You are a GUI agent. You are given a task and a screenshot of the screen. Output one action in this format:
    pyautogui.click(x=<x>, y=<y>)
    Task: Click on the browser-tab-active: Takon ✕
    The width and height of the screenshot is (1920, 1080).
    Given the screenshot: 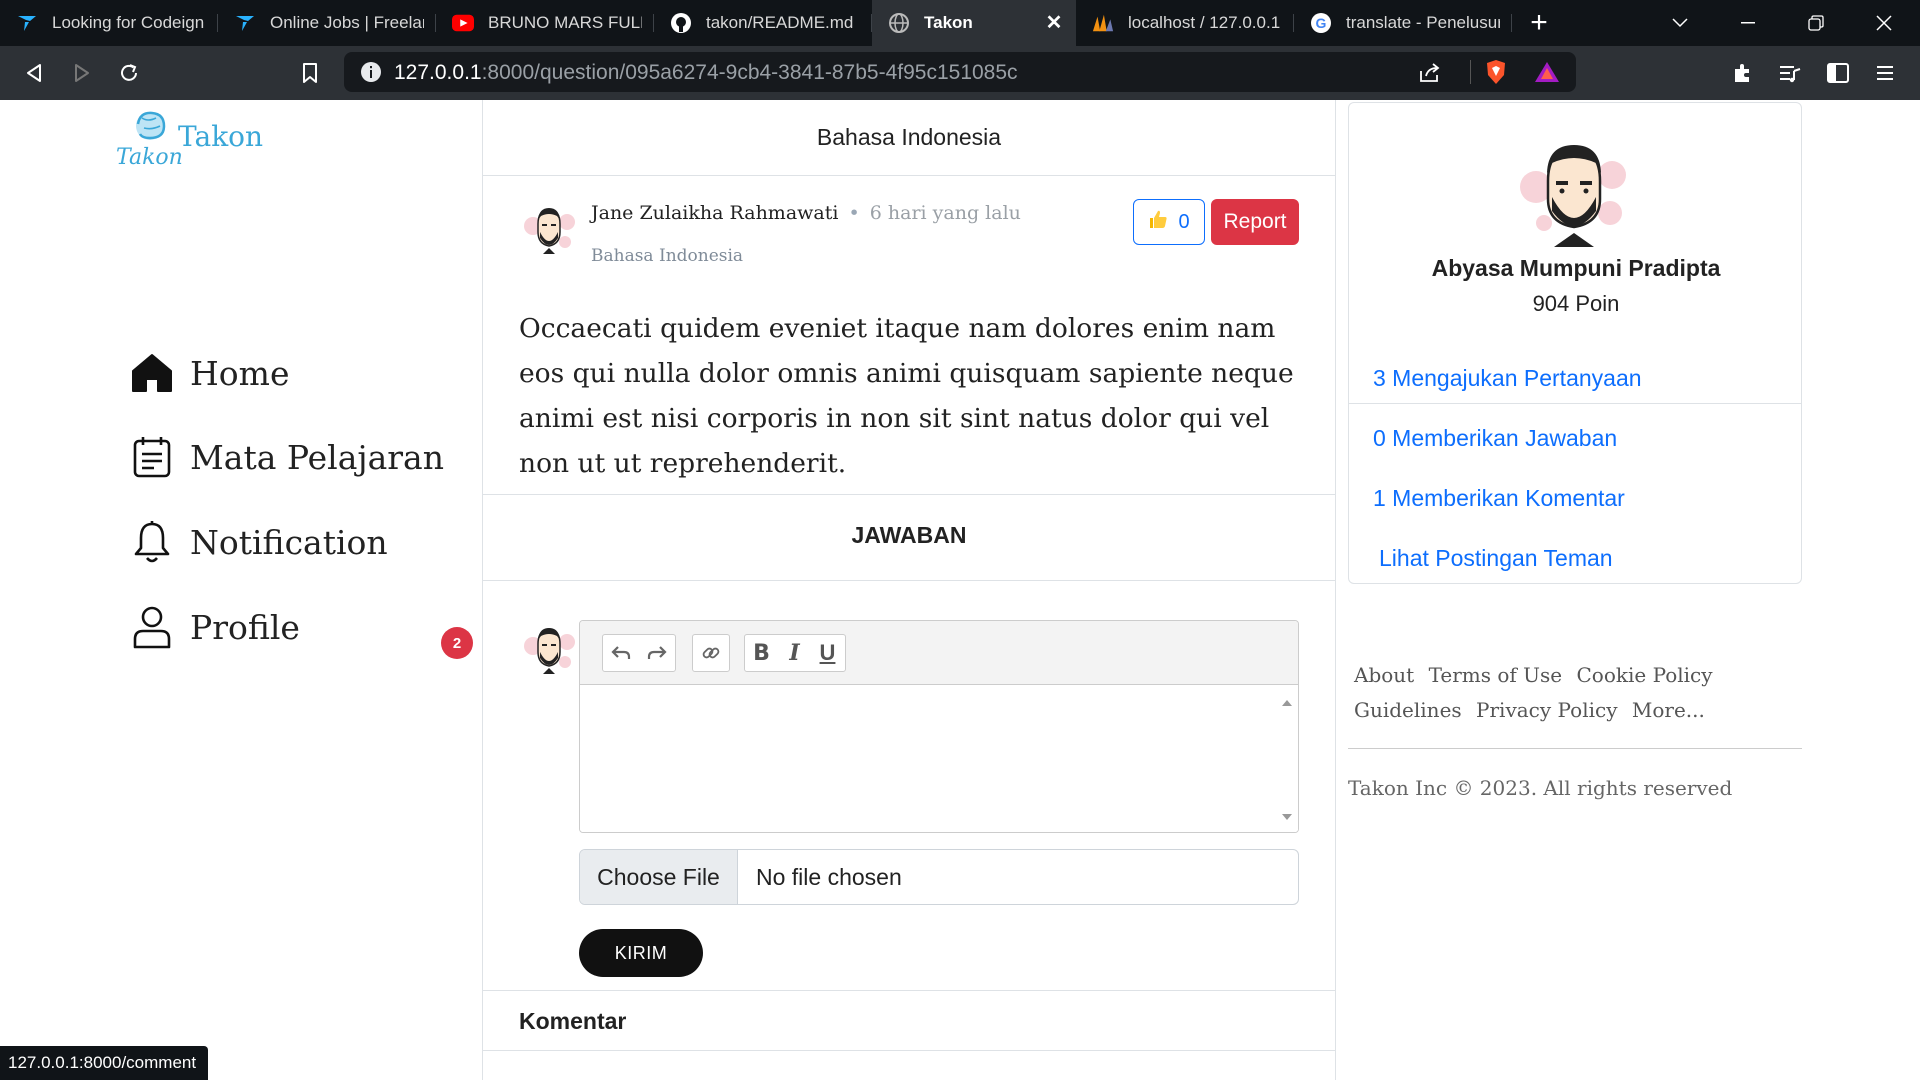 What is the action you would take?
    pyautogui.click(x=974, y=23)
    